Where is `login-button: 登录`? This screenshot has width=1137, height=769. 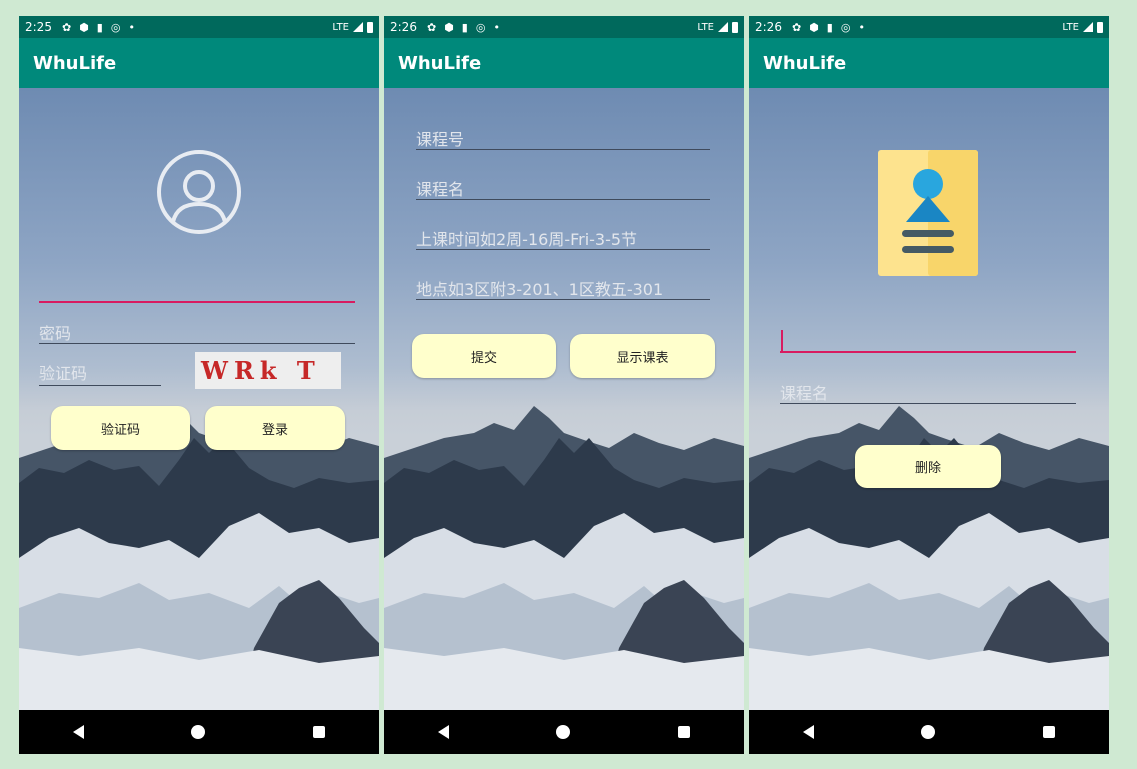
login-button: 登录 is located at coordinates (275, 428).